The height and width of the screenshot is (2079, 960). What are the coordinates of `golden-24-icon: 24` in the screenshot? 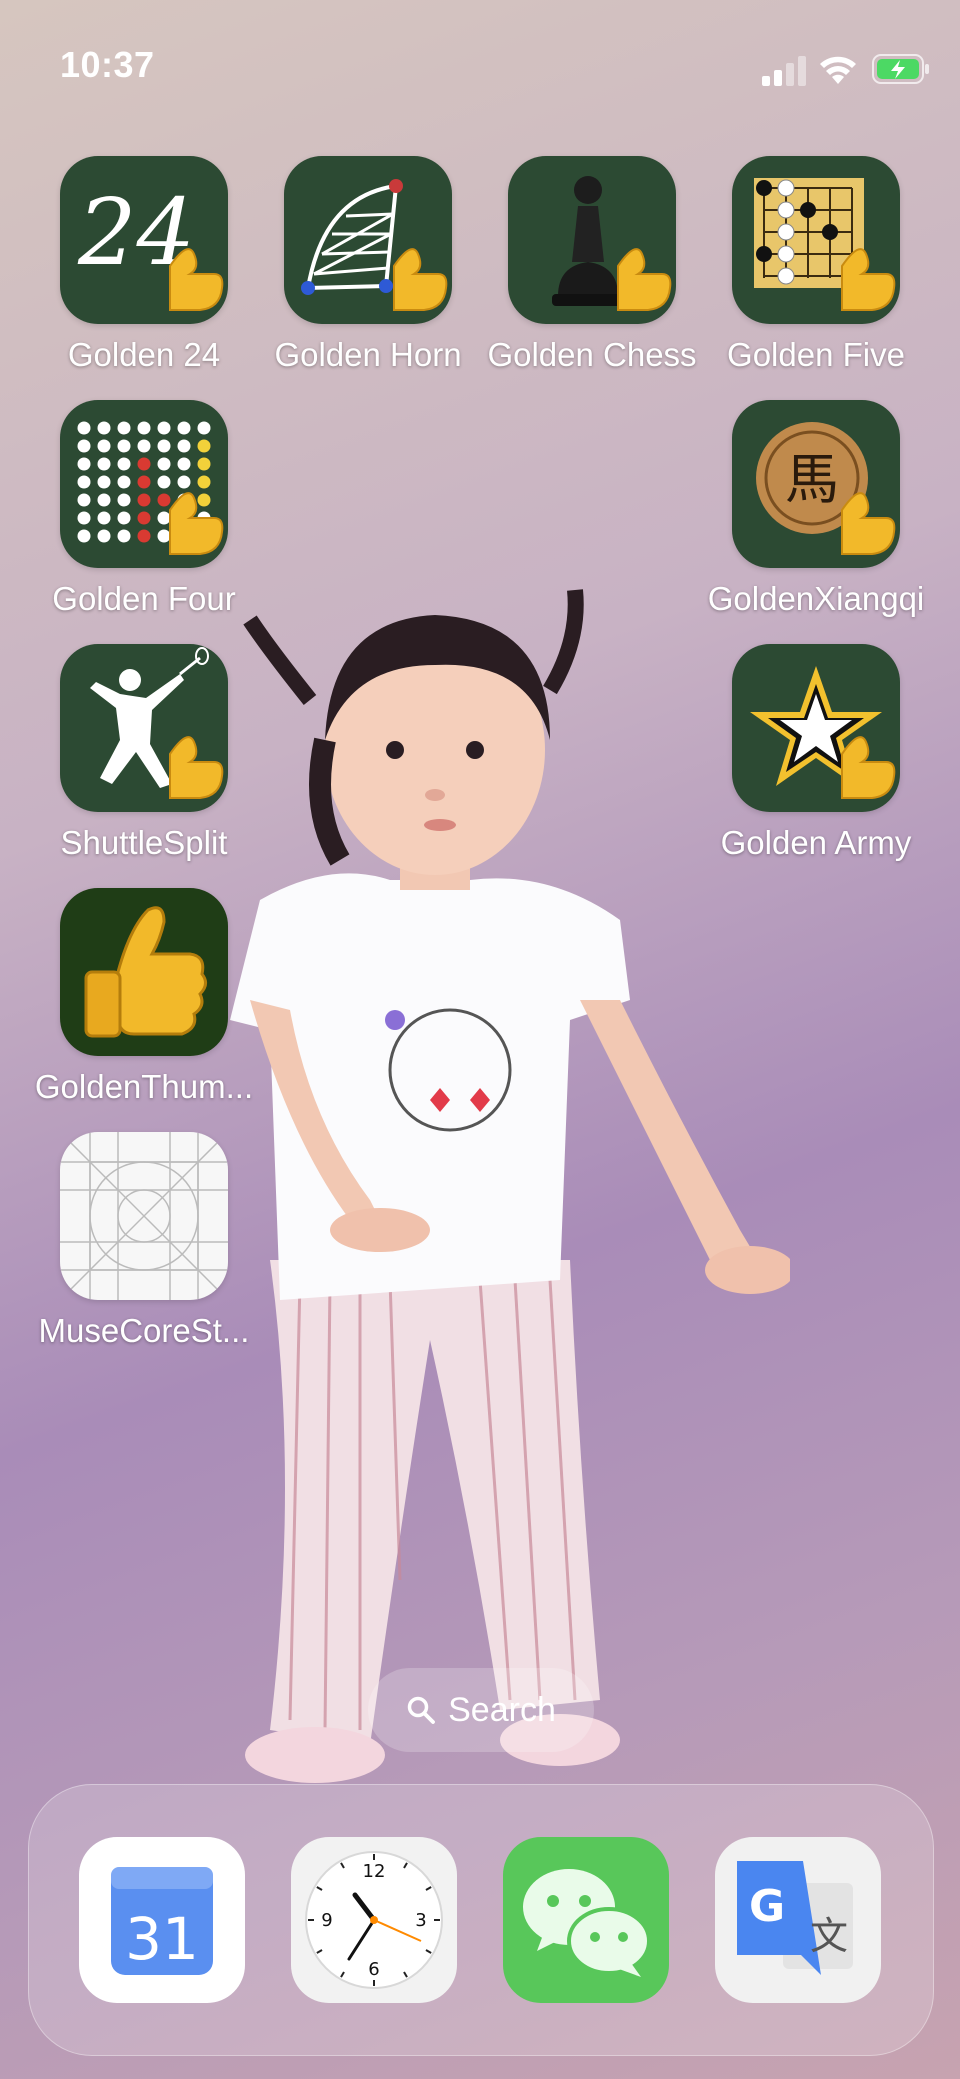 It's located at (144, 240).